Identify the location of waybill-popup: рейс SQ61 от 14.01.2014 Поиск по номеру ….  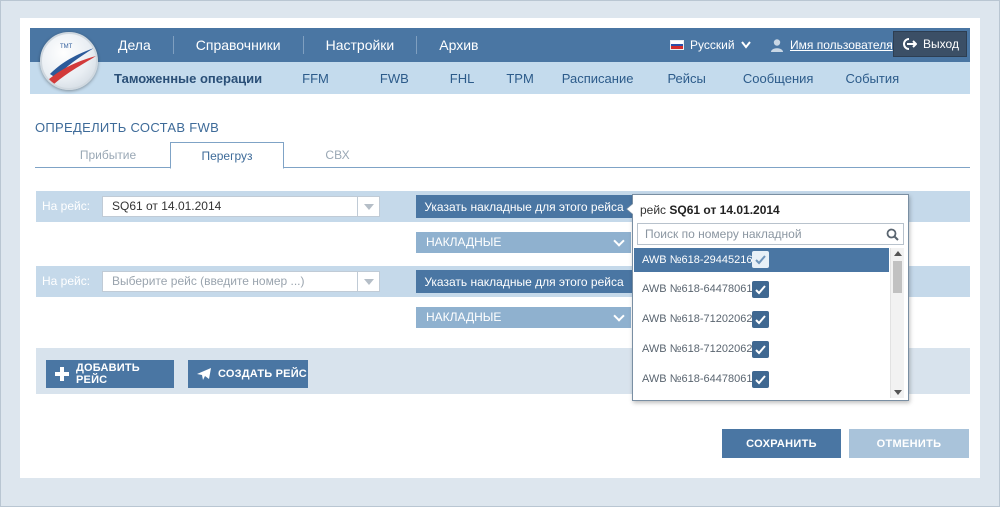
(767, 297).